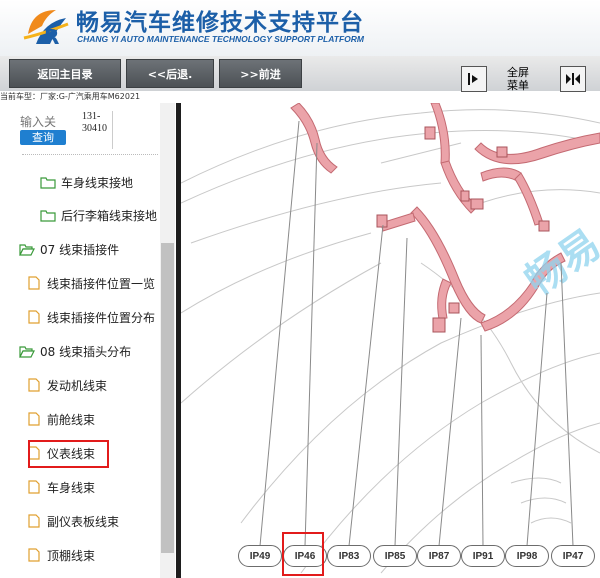 This screenshot has height=578, width=600. I want to click on arrow-right-icon, so click(473, 79).